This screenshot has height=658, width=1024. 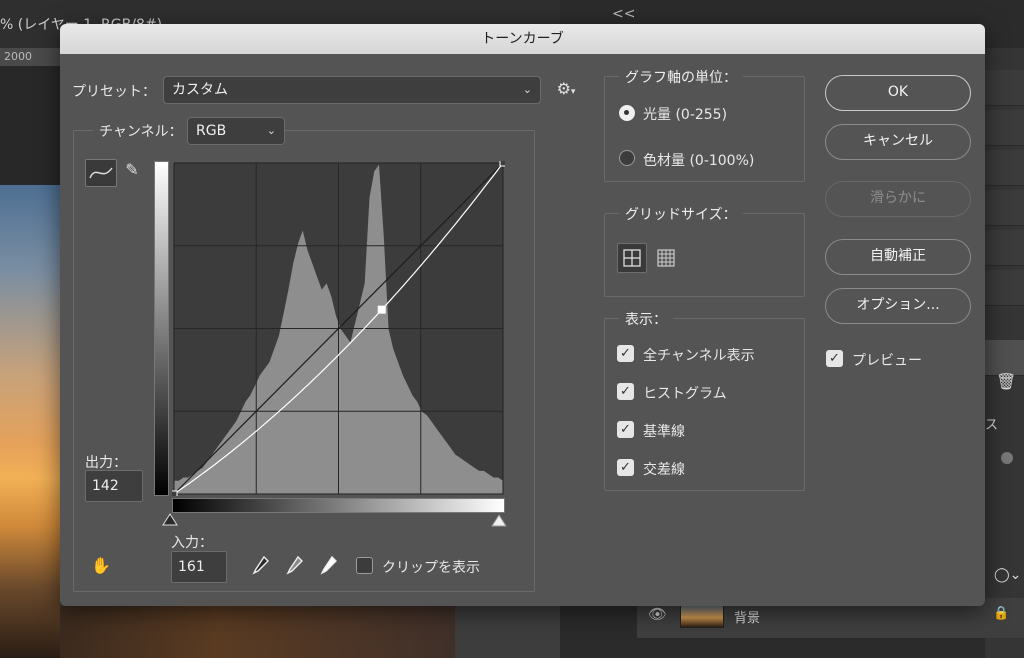 What do you see at coordinates (625, 353) in the screenshot?
I see `all-channels-checkbox: ✓` at bounding box center [625, 353].